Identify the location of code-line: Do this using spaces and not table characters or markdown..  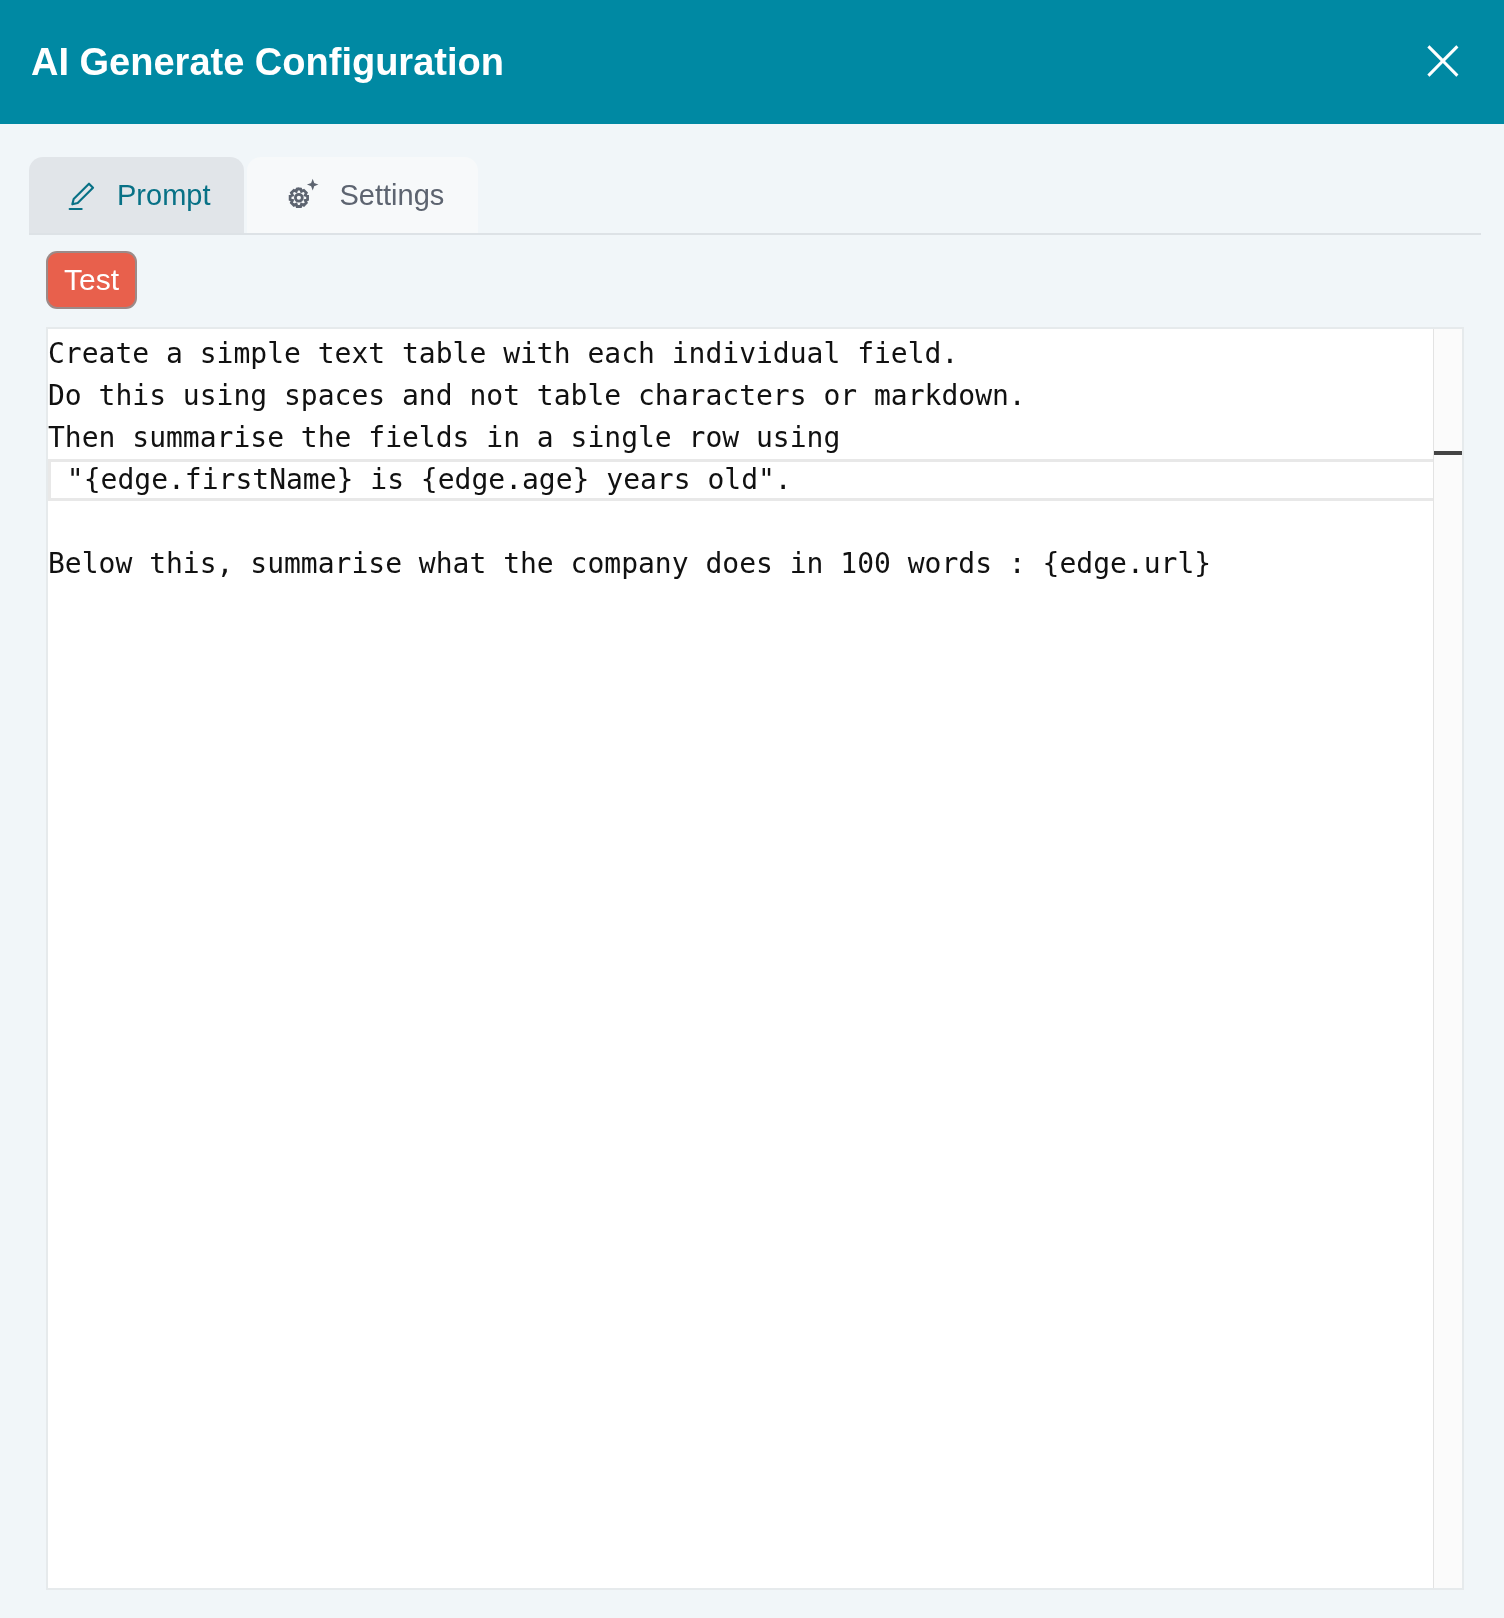
(537, 396).